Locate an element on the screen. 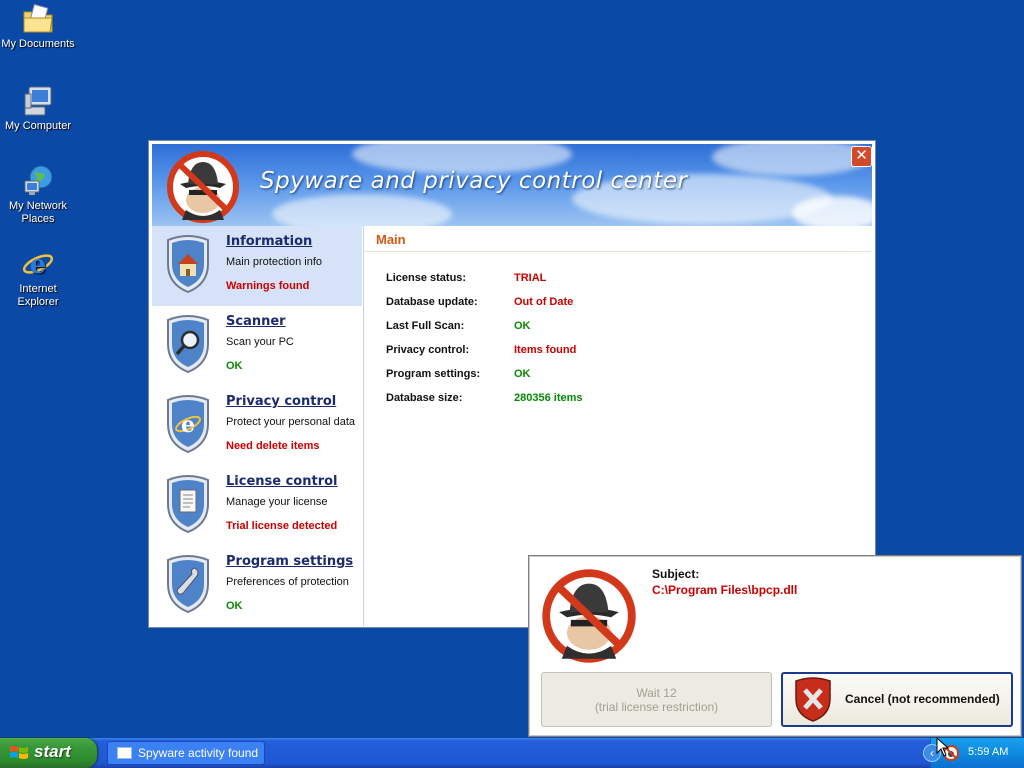 The image size is (1024, 768). wrench-icon is located at coordinates (188, 584).